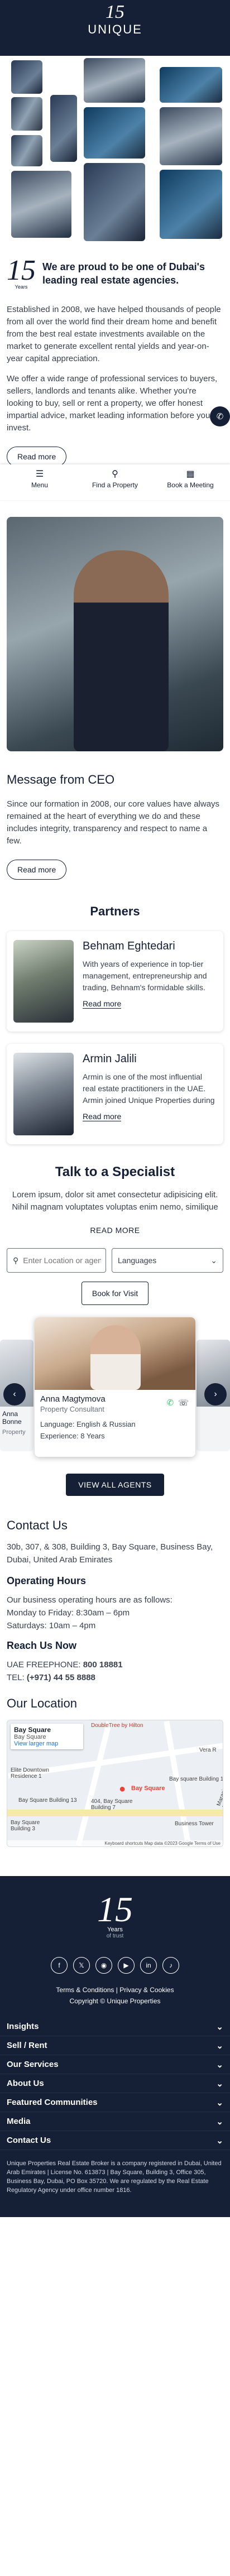 This screenshot has height=2576, width=230. Describe the element at coordinates (115, 1230) in the screenshot. I see `specialist-read-more-link: READ MORE` at that location.